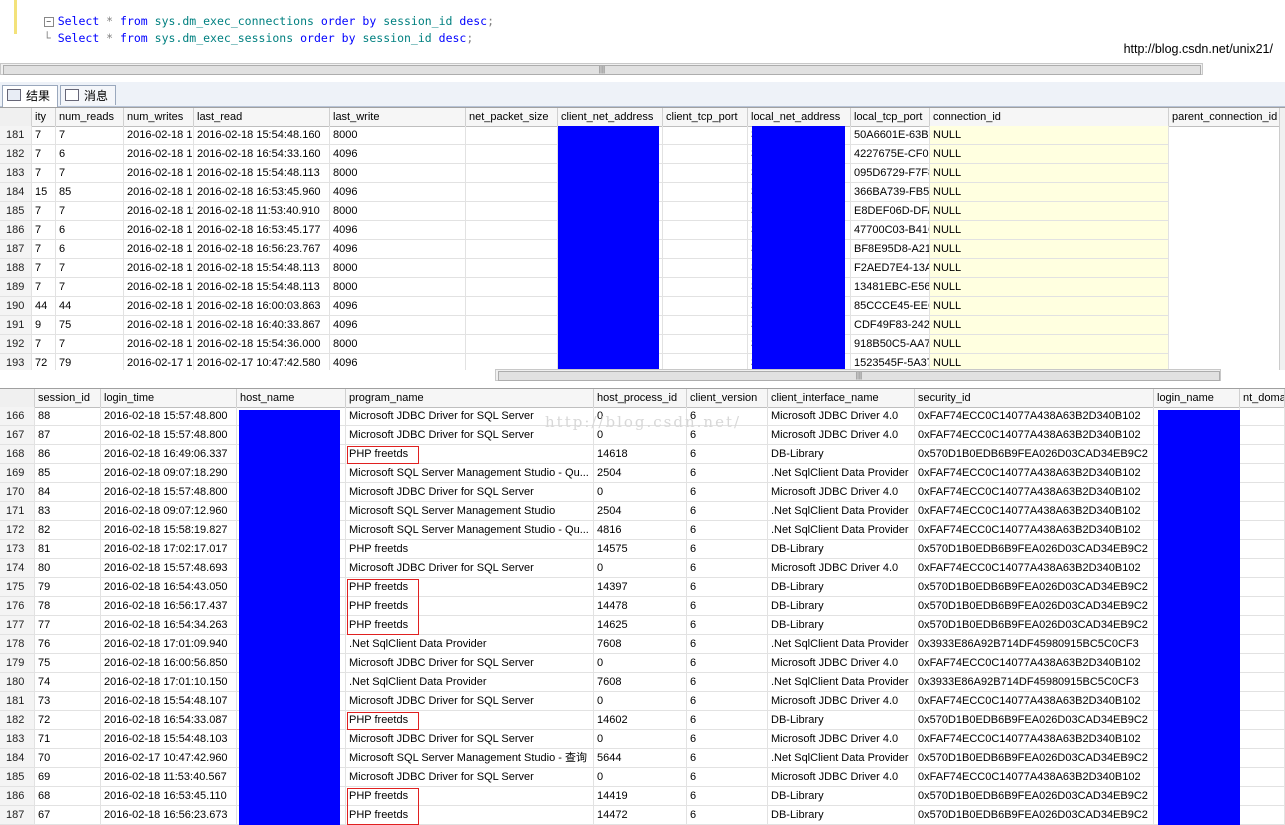  What do you see at coordinates (841, 398) in the screenshot?
I see `column-header: client_interface_name` at bounding box center [841, 398].